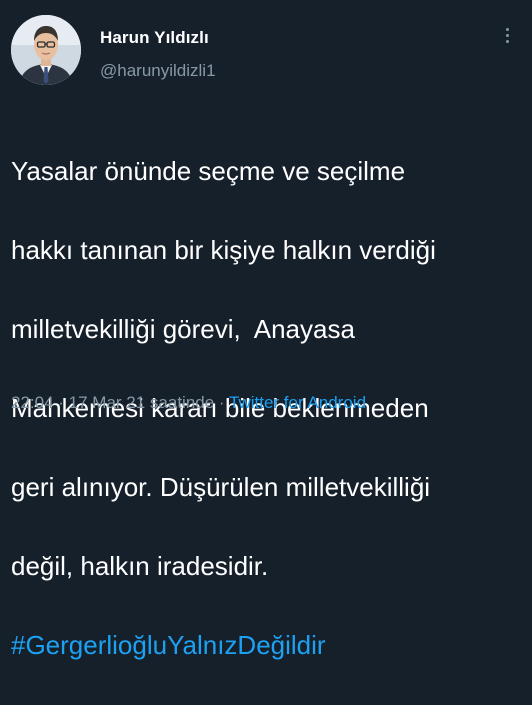  What do you see at coordinates (158, 71) in the screenshot?
I see `user-handle: @harunyildizli1` at bounding box center [158, 71].